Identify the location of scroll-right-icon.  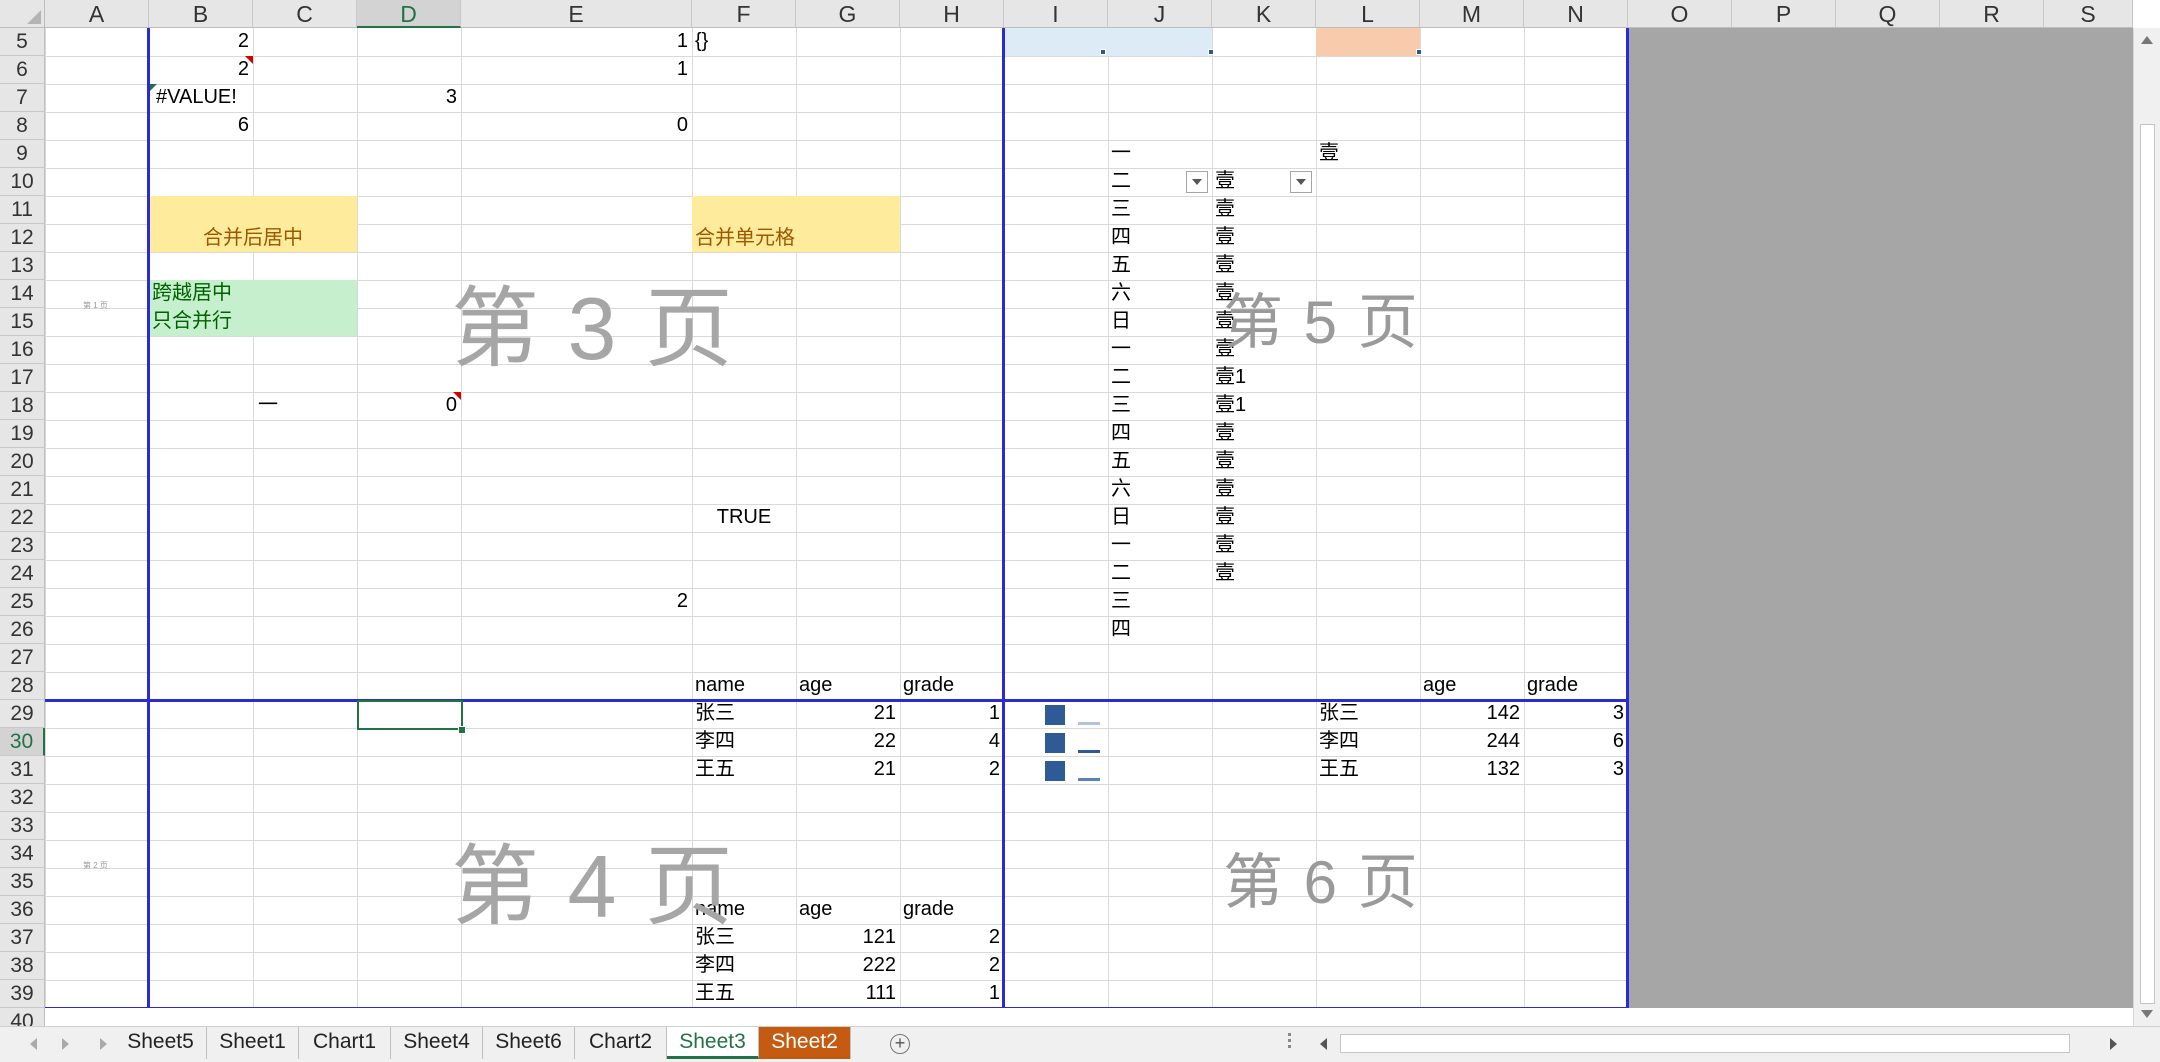
(2113, 1044).